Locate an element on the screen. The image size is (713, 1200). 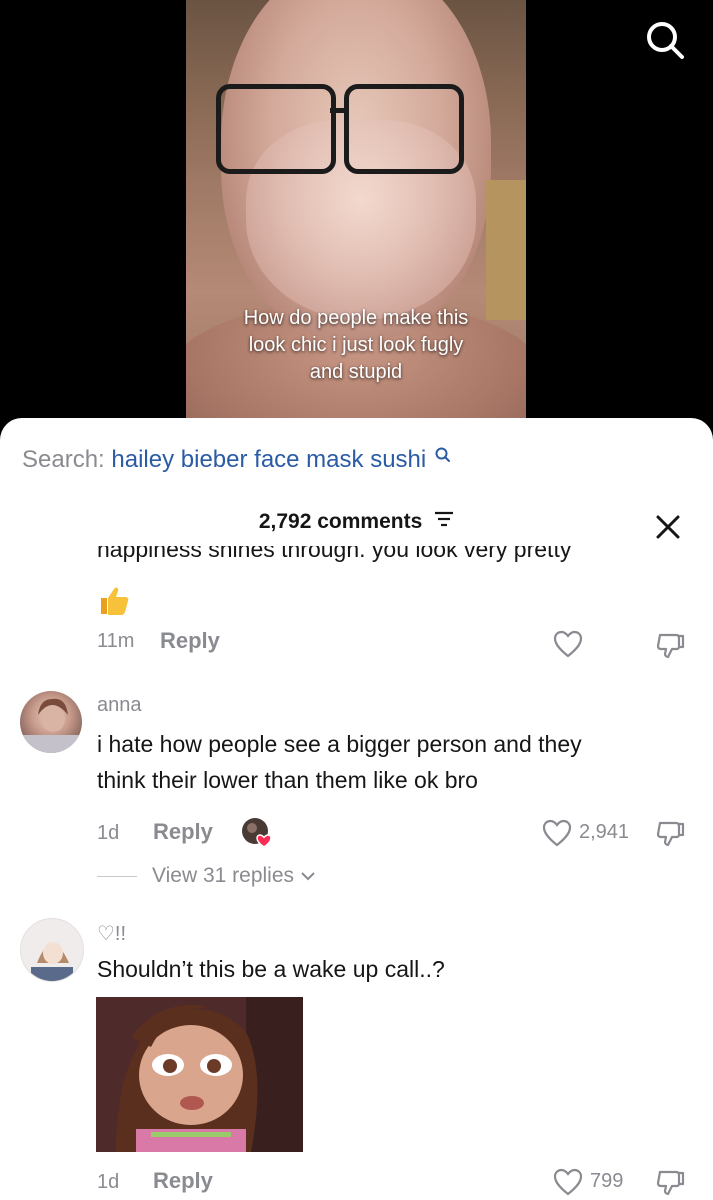
comment-gif-image is located at coordinates (199, 1074).